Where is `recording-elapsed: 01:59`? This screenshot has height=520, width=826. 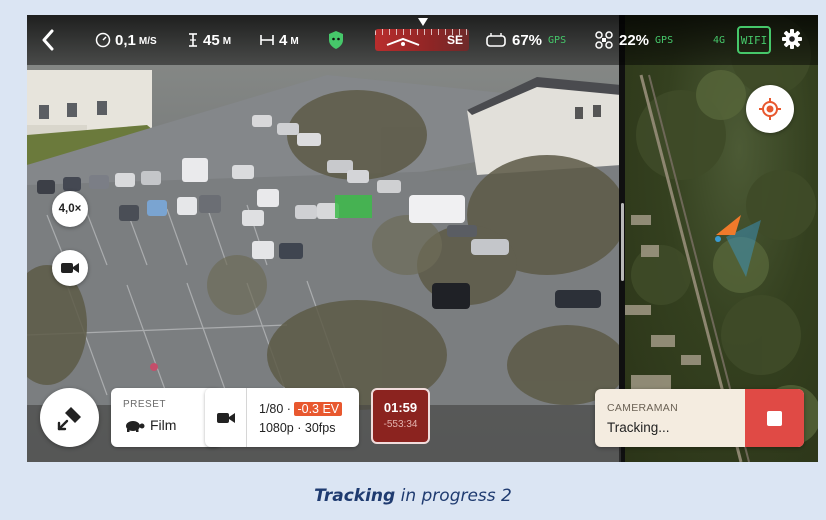 recording-elapsed: 01:59 is located at coordinates (400, 407).